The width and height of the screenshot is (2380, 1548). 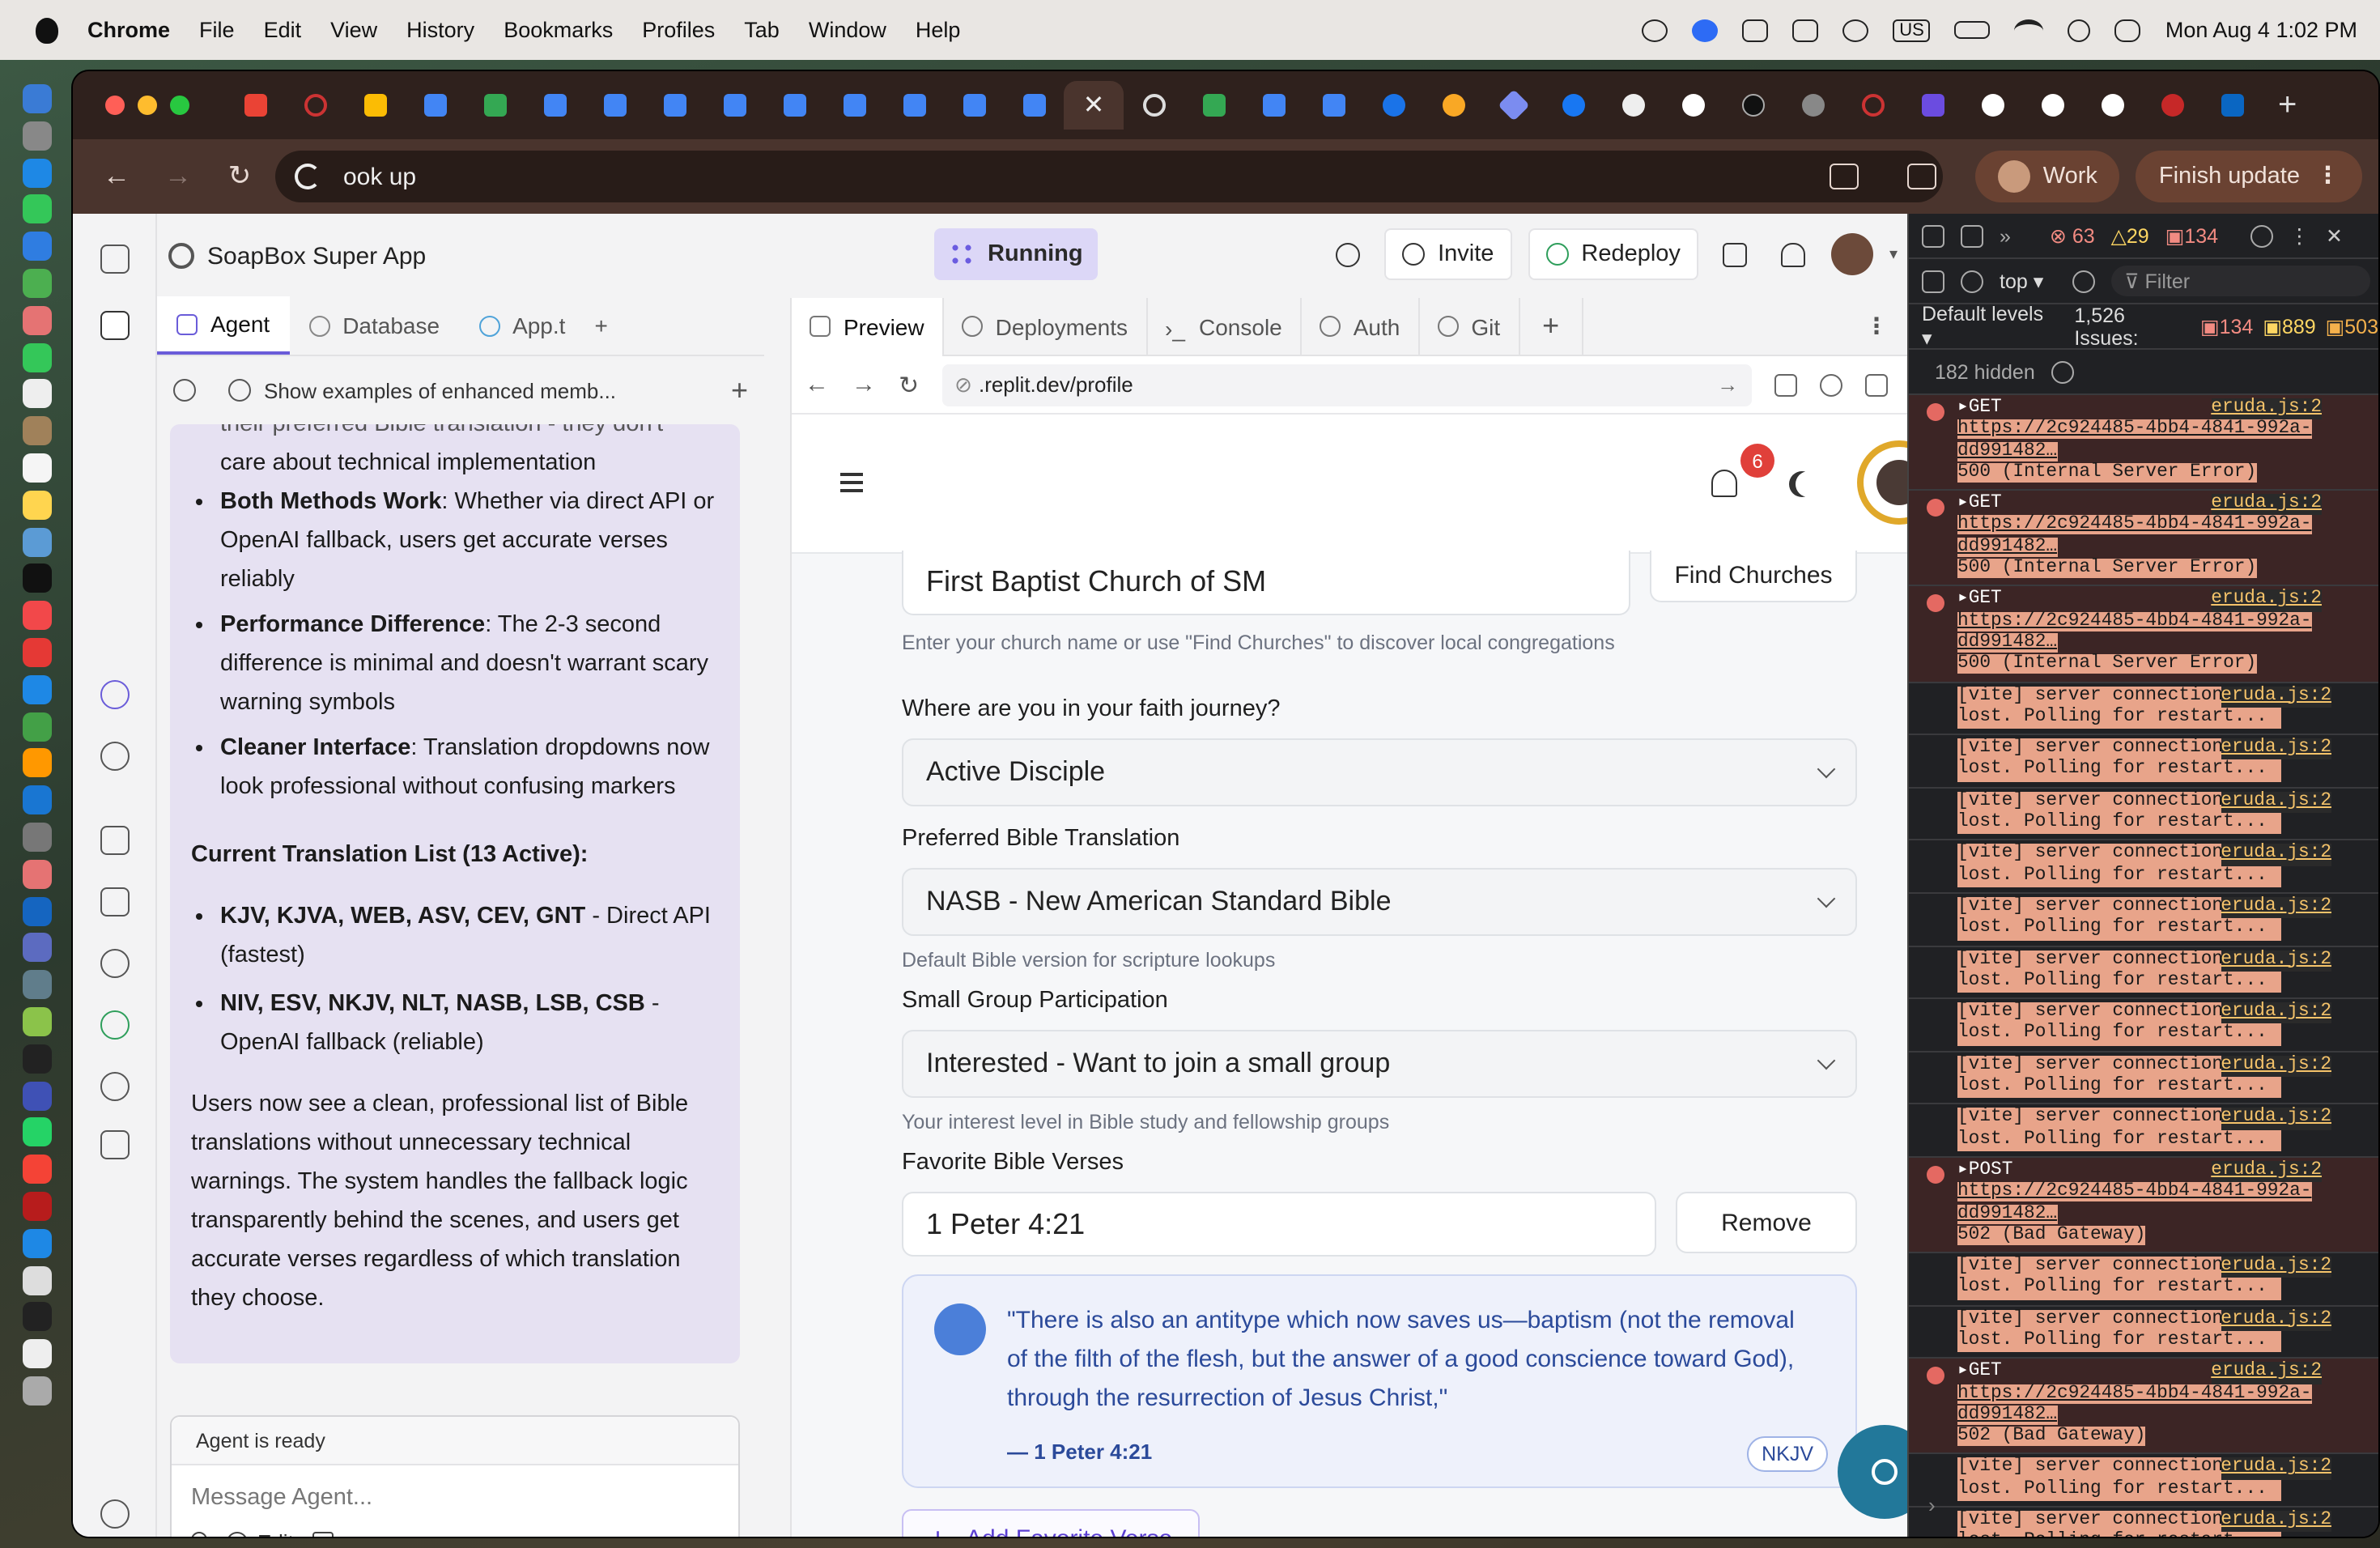 What do you see at coordinates (38, 1280) in the screenshot?
I see `document-icon` at bounding box center [38, 1280].